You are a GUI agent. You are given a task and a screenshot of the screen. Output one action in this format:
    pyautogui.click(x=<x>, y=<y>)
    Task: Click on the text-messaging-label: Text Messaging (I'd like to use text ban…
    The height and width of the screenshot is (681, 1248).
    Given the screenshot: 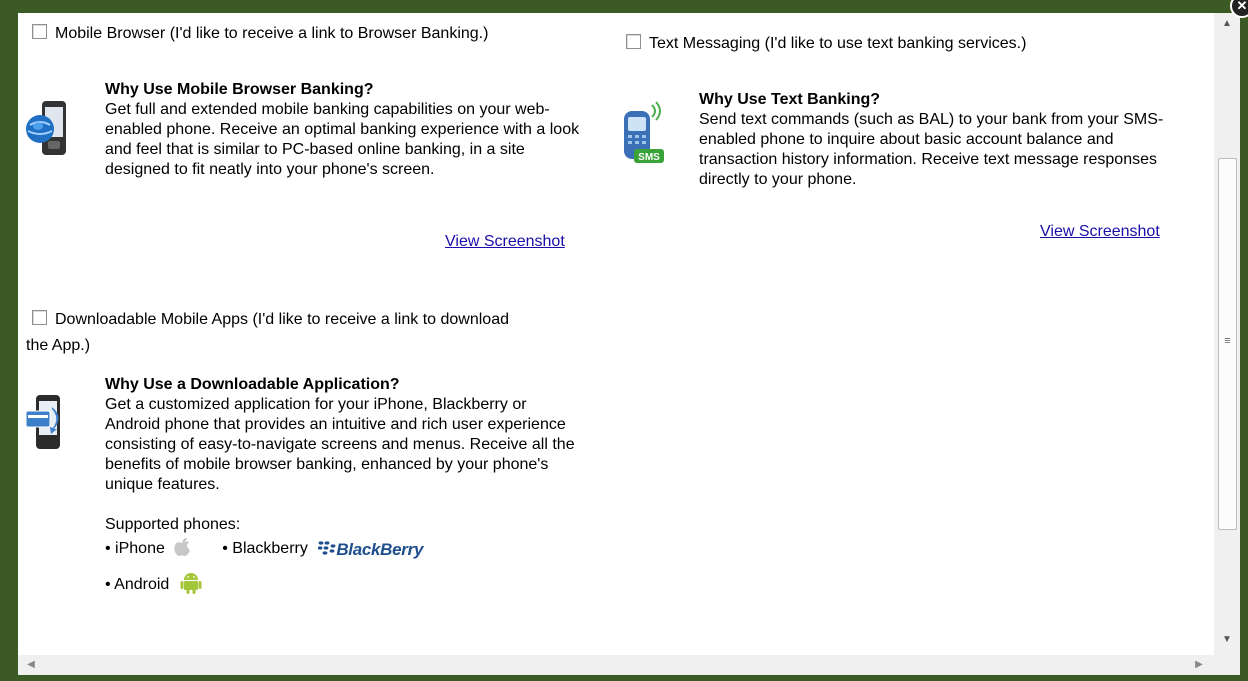 What is the action you would take?
    pyautogui.click(x=838, y=43)
    